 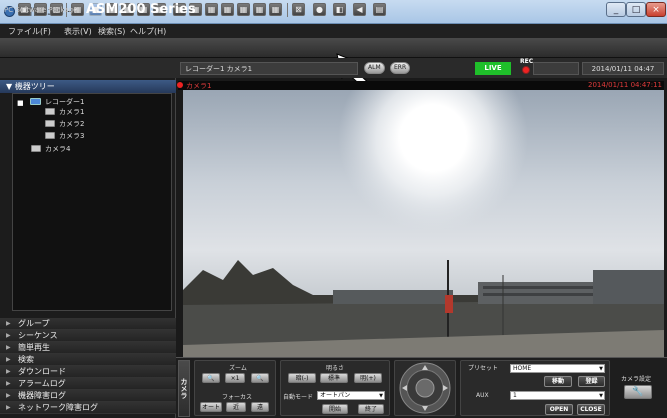 What do you see at coordinates (243, 9) in the screenshot?
I see `layout-e-icon: ▦` at bounding box center [243, 9].